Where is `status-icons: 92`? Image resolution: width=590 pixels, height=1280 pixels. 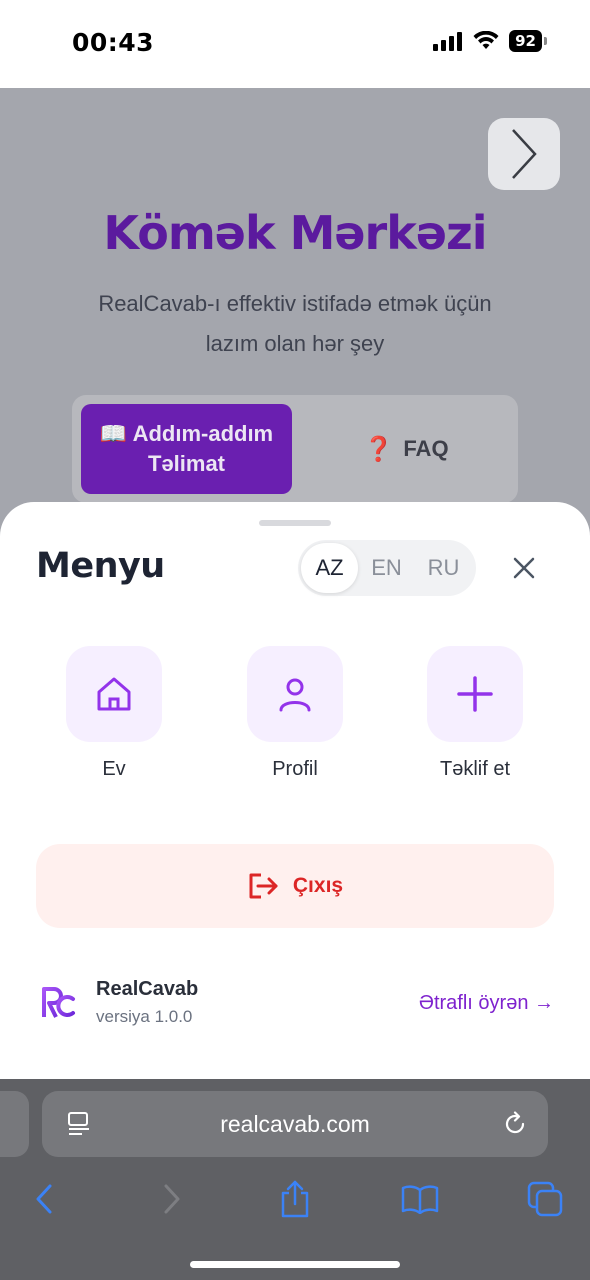 status-icons: 92 is located at coordinates (490, 41).